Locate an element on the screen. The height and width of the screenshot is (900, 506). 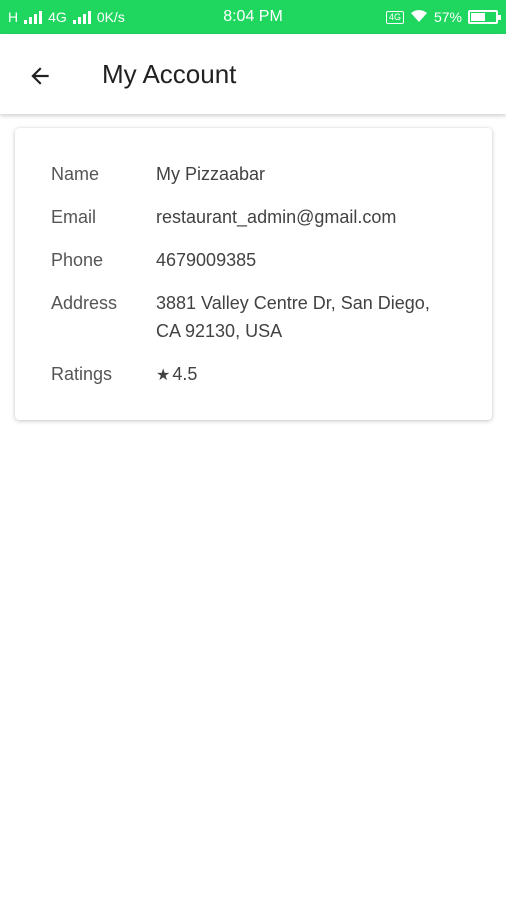
status-bar-right: 4G 57% is located at coordinates (443, 17).